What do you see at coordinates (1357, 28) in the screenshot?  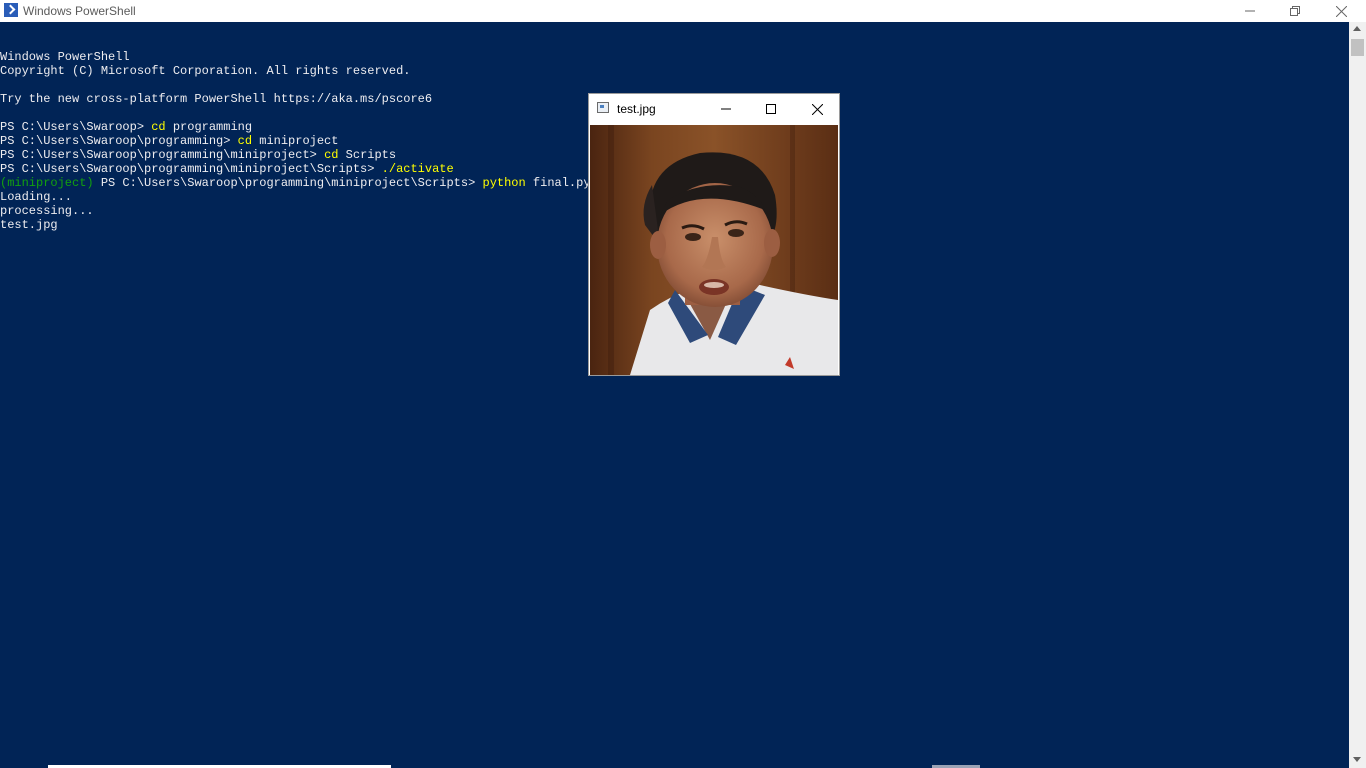 I see `scroll-up-icon` at bounding box center [1357, 28].